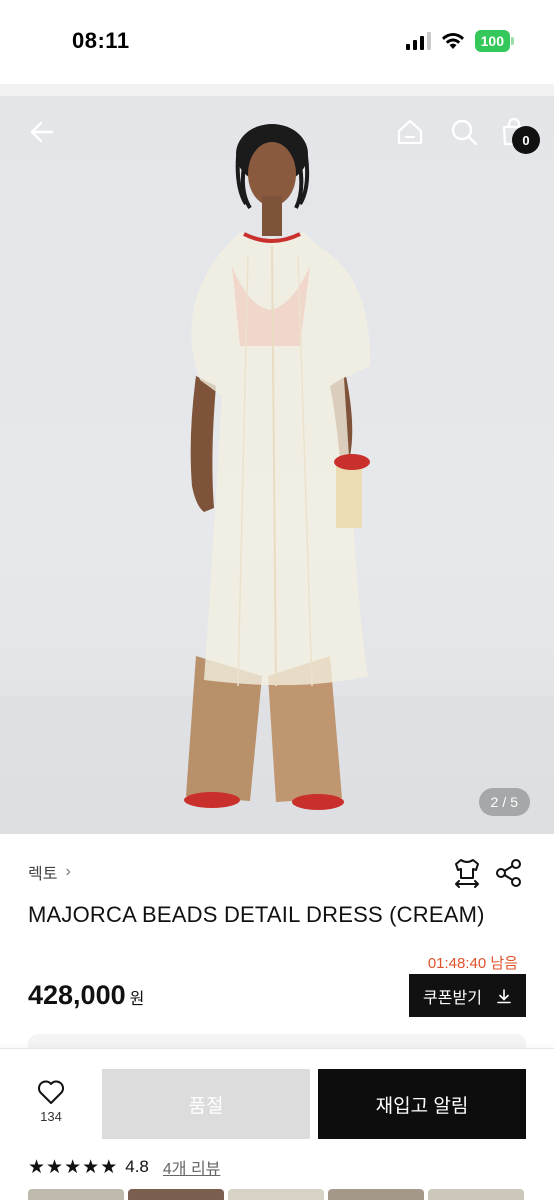 This screenshot has width=554, height=1200. I want to click on signal-icon, so click(418, 41).